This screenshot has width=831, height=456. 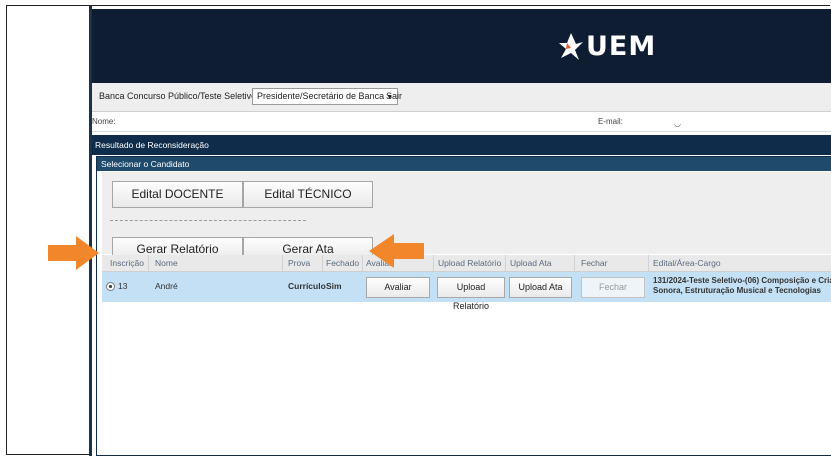 What do you see at coordinates (461, 122) in the screenshot?
I see `user-info-bar: Nome: E-mail: ◡` at bounding box center [461, 122].